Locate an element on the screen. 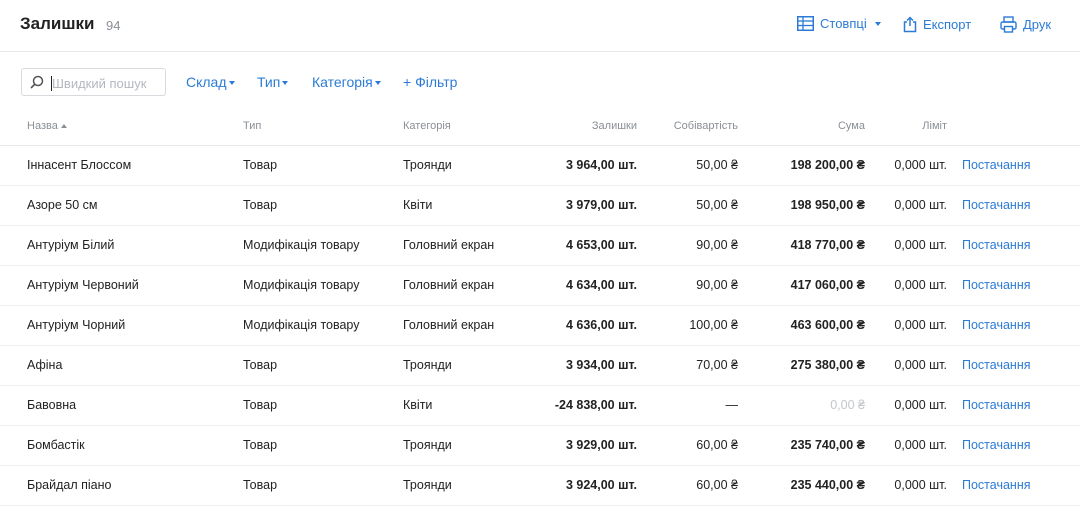 Image resolution: width=1080 pixels, height=506 pixels. cell-name: Брайдал піано is located at coordinates (69, 485).